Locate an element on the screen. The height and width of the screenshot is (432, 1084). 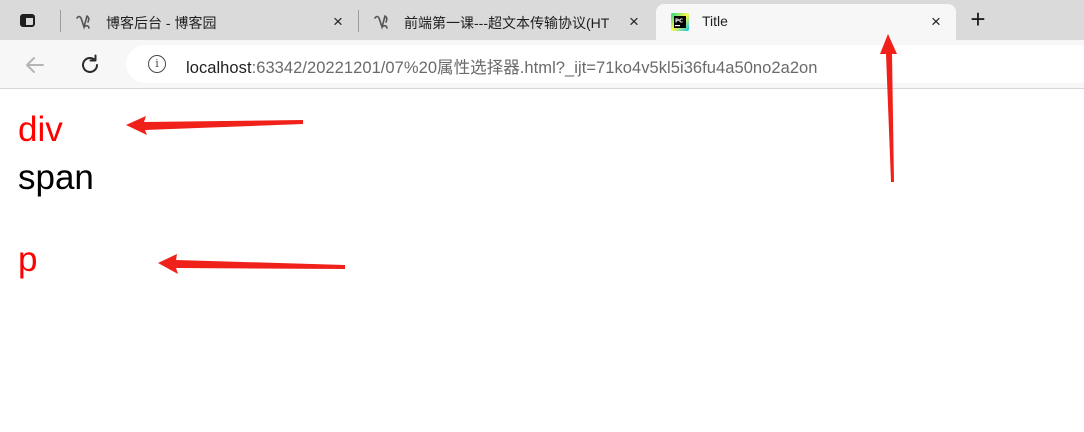
annotation-arrow-div is located at coordinates (214, 125).